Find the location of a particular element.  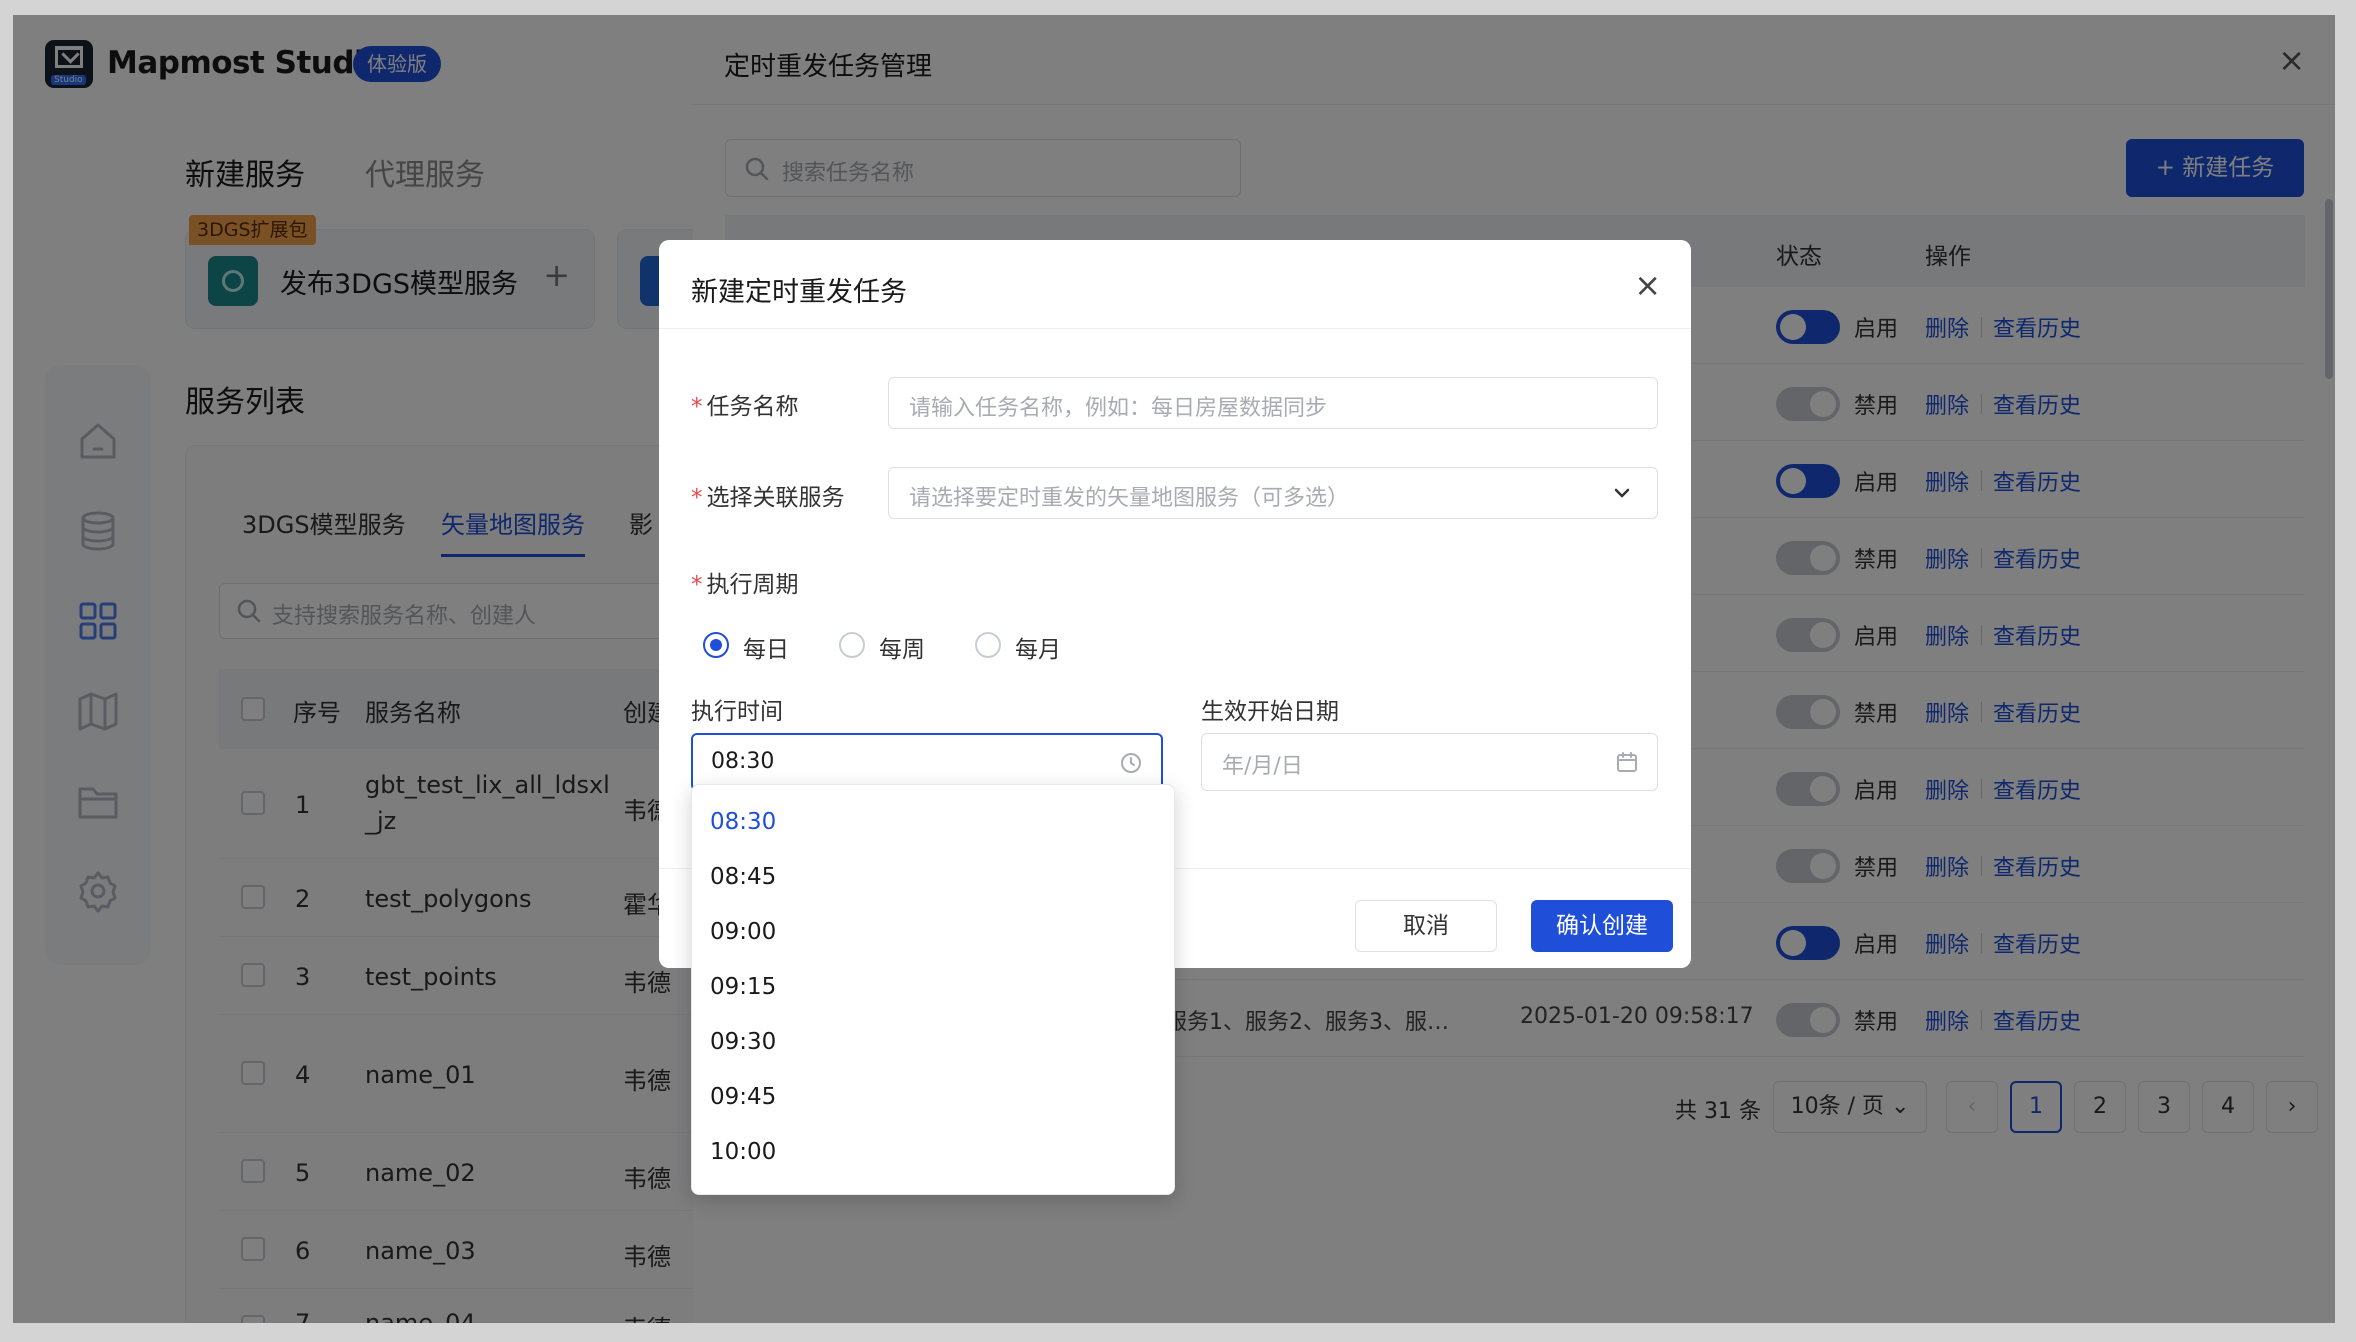

task-name-placeholder: 请输入任务名称，例如：每日房屋数据同步 is located at coordinates (1118, 408).